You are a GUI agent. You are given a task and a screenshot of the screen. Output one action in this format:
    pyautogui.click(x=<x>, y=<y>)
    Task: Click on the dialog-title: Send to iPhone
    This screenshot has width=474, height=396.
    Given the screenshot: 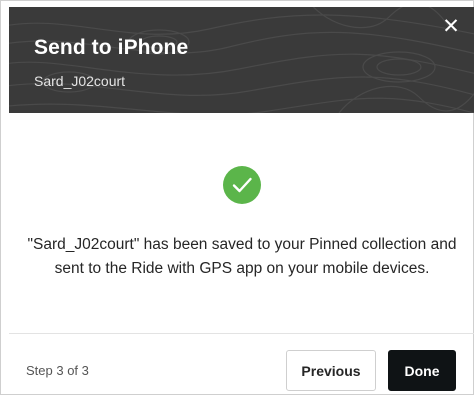 What is the action you would take?
    pyautogui.click(x=111, y=47)
    